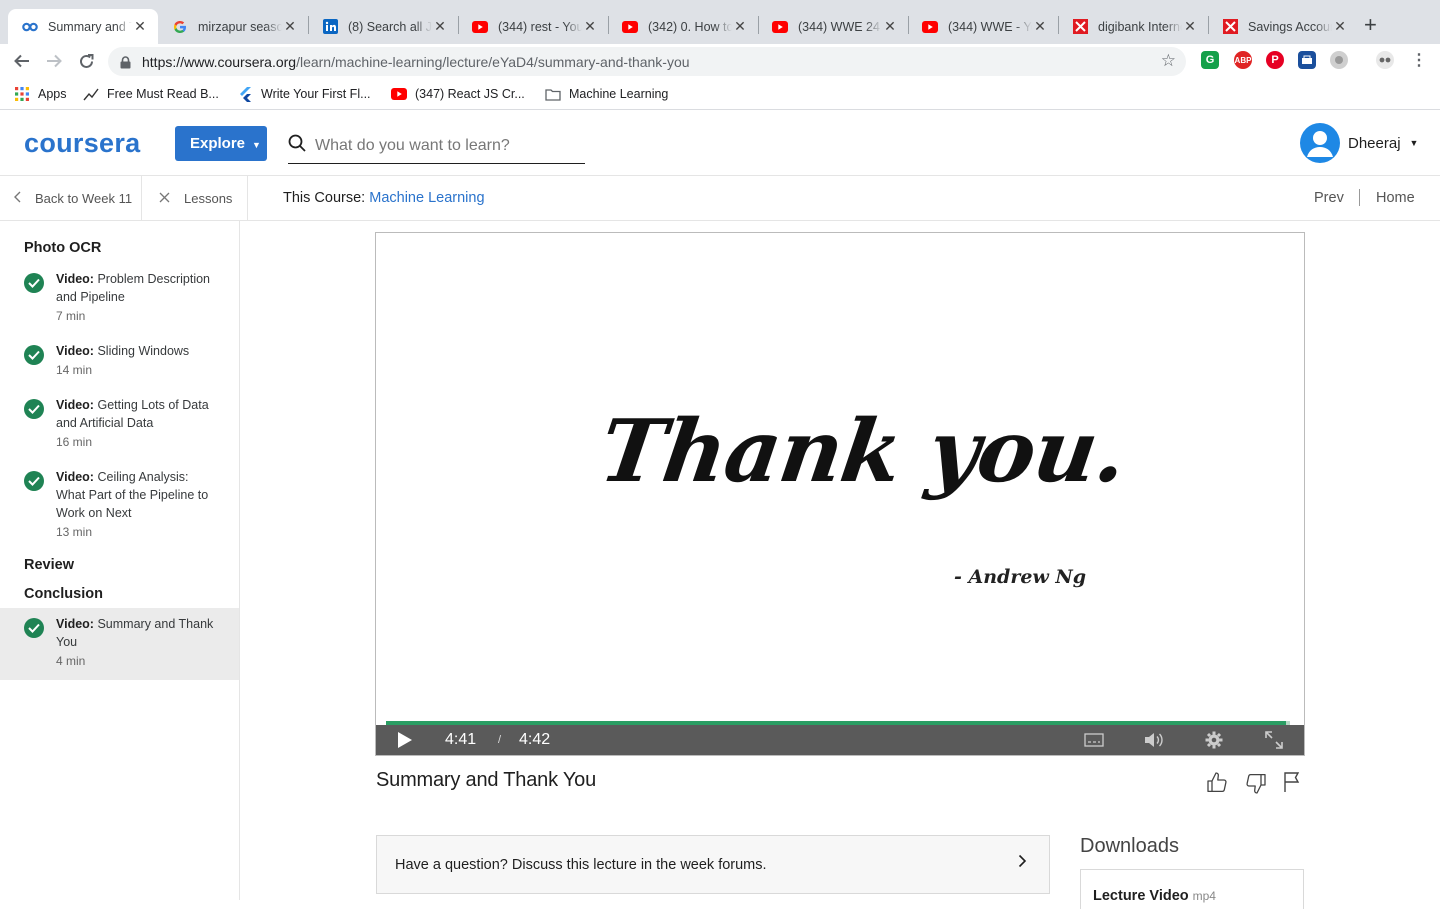  I want to click on bookmark-star-icon: ☆, so click(1168, 61).